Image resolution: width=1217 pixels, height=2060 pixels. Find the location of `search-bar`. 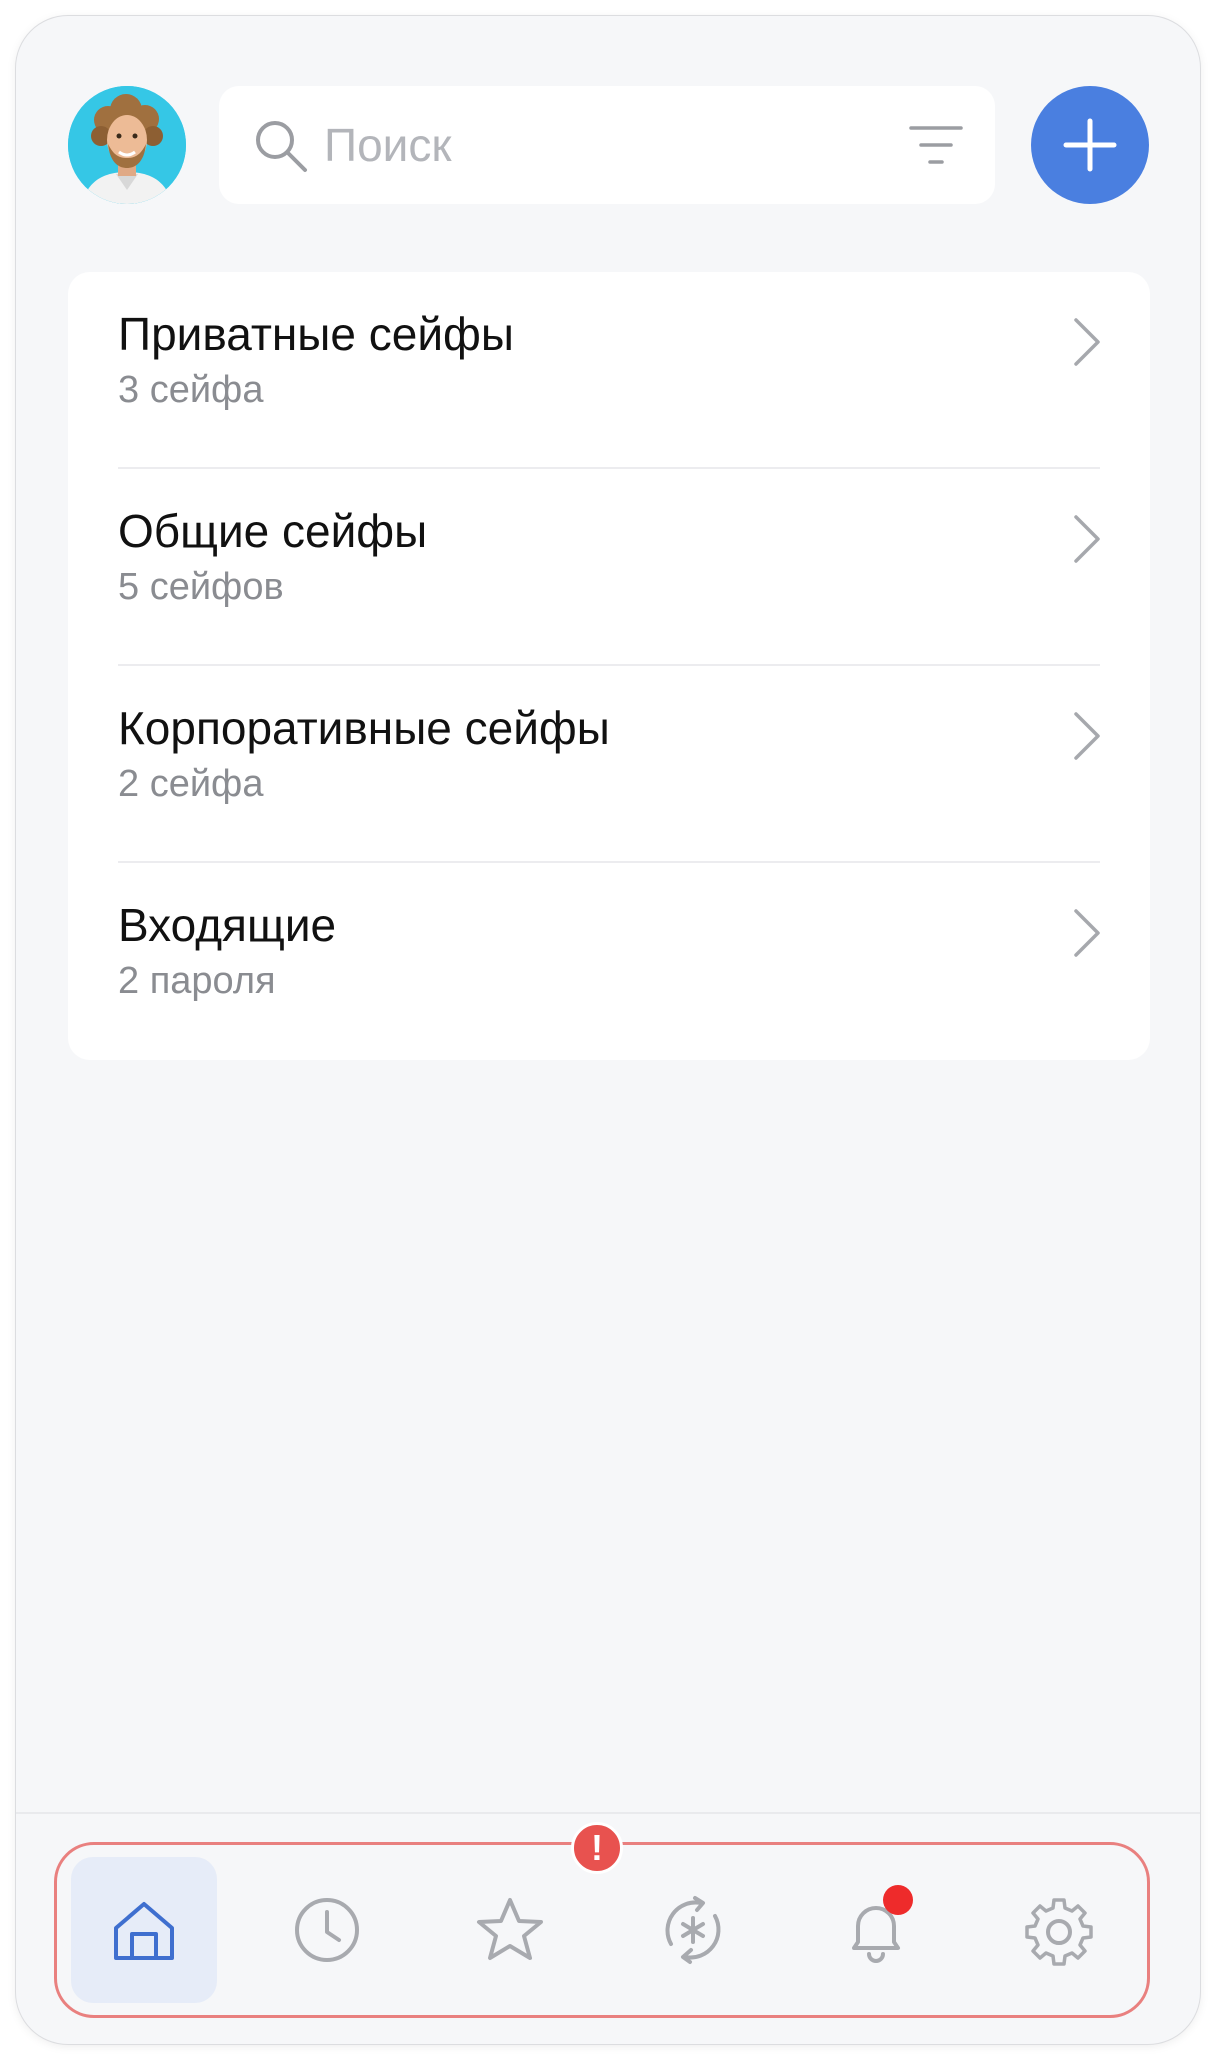

search-bar is located at coordinates (607, 145).